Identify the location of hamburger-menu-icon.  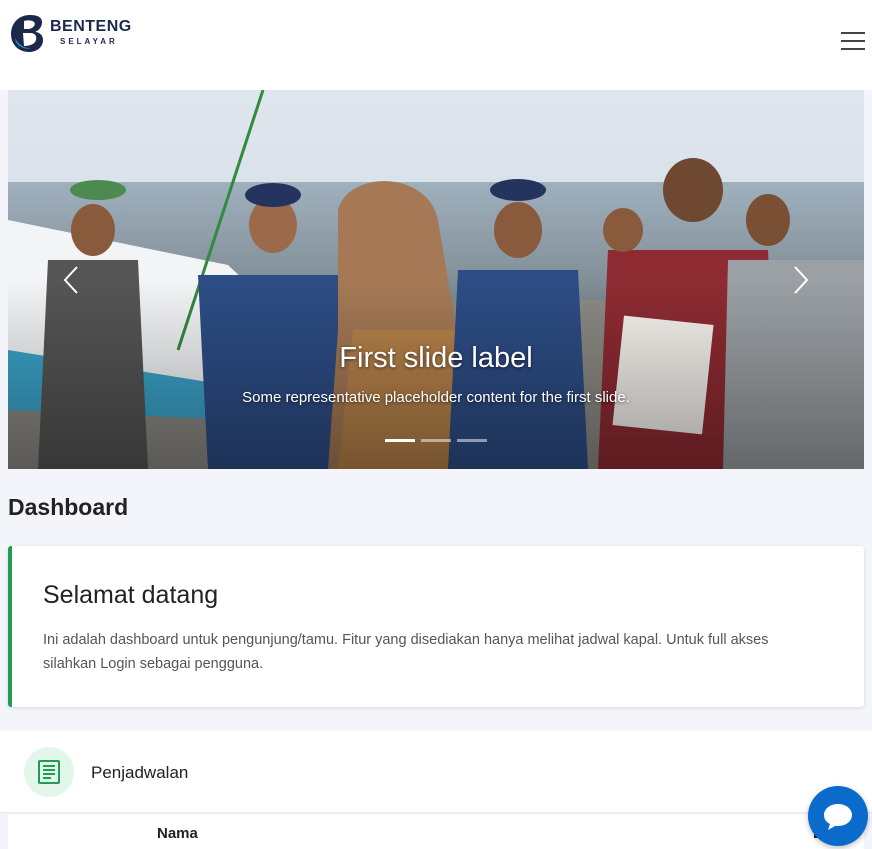
(853, 42).